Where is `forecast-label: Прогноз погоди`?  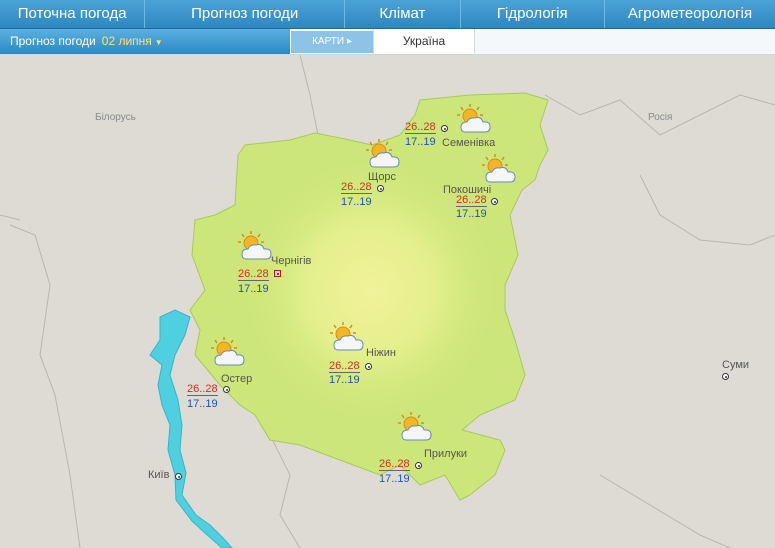 forecast-label: Прогноз погоди is located at coordinates (53, 41).